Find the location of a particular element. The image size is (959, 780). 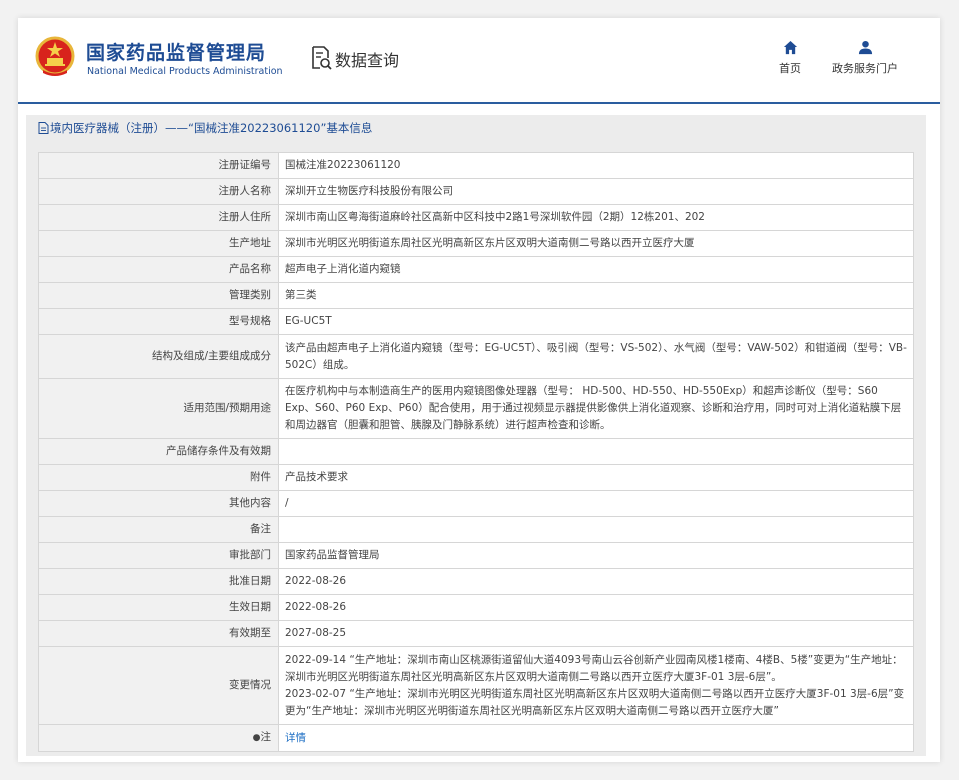

row-key: 有效期至 is located at coordinates (158, 633).